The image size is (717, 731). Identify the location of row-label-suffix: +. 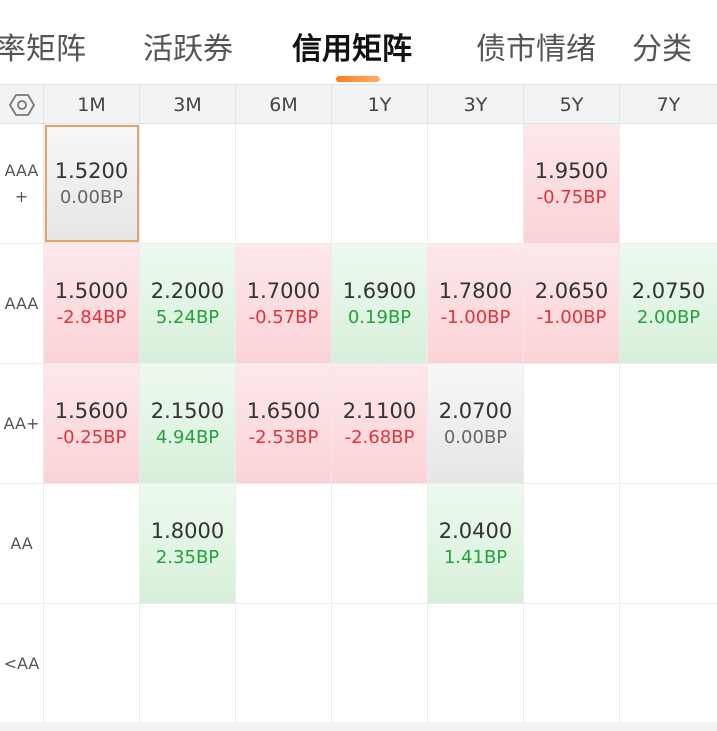
(21, 196).